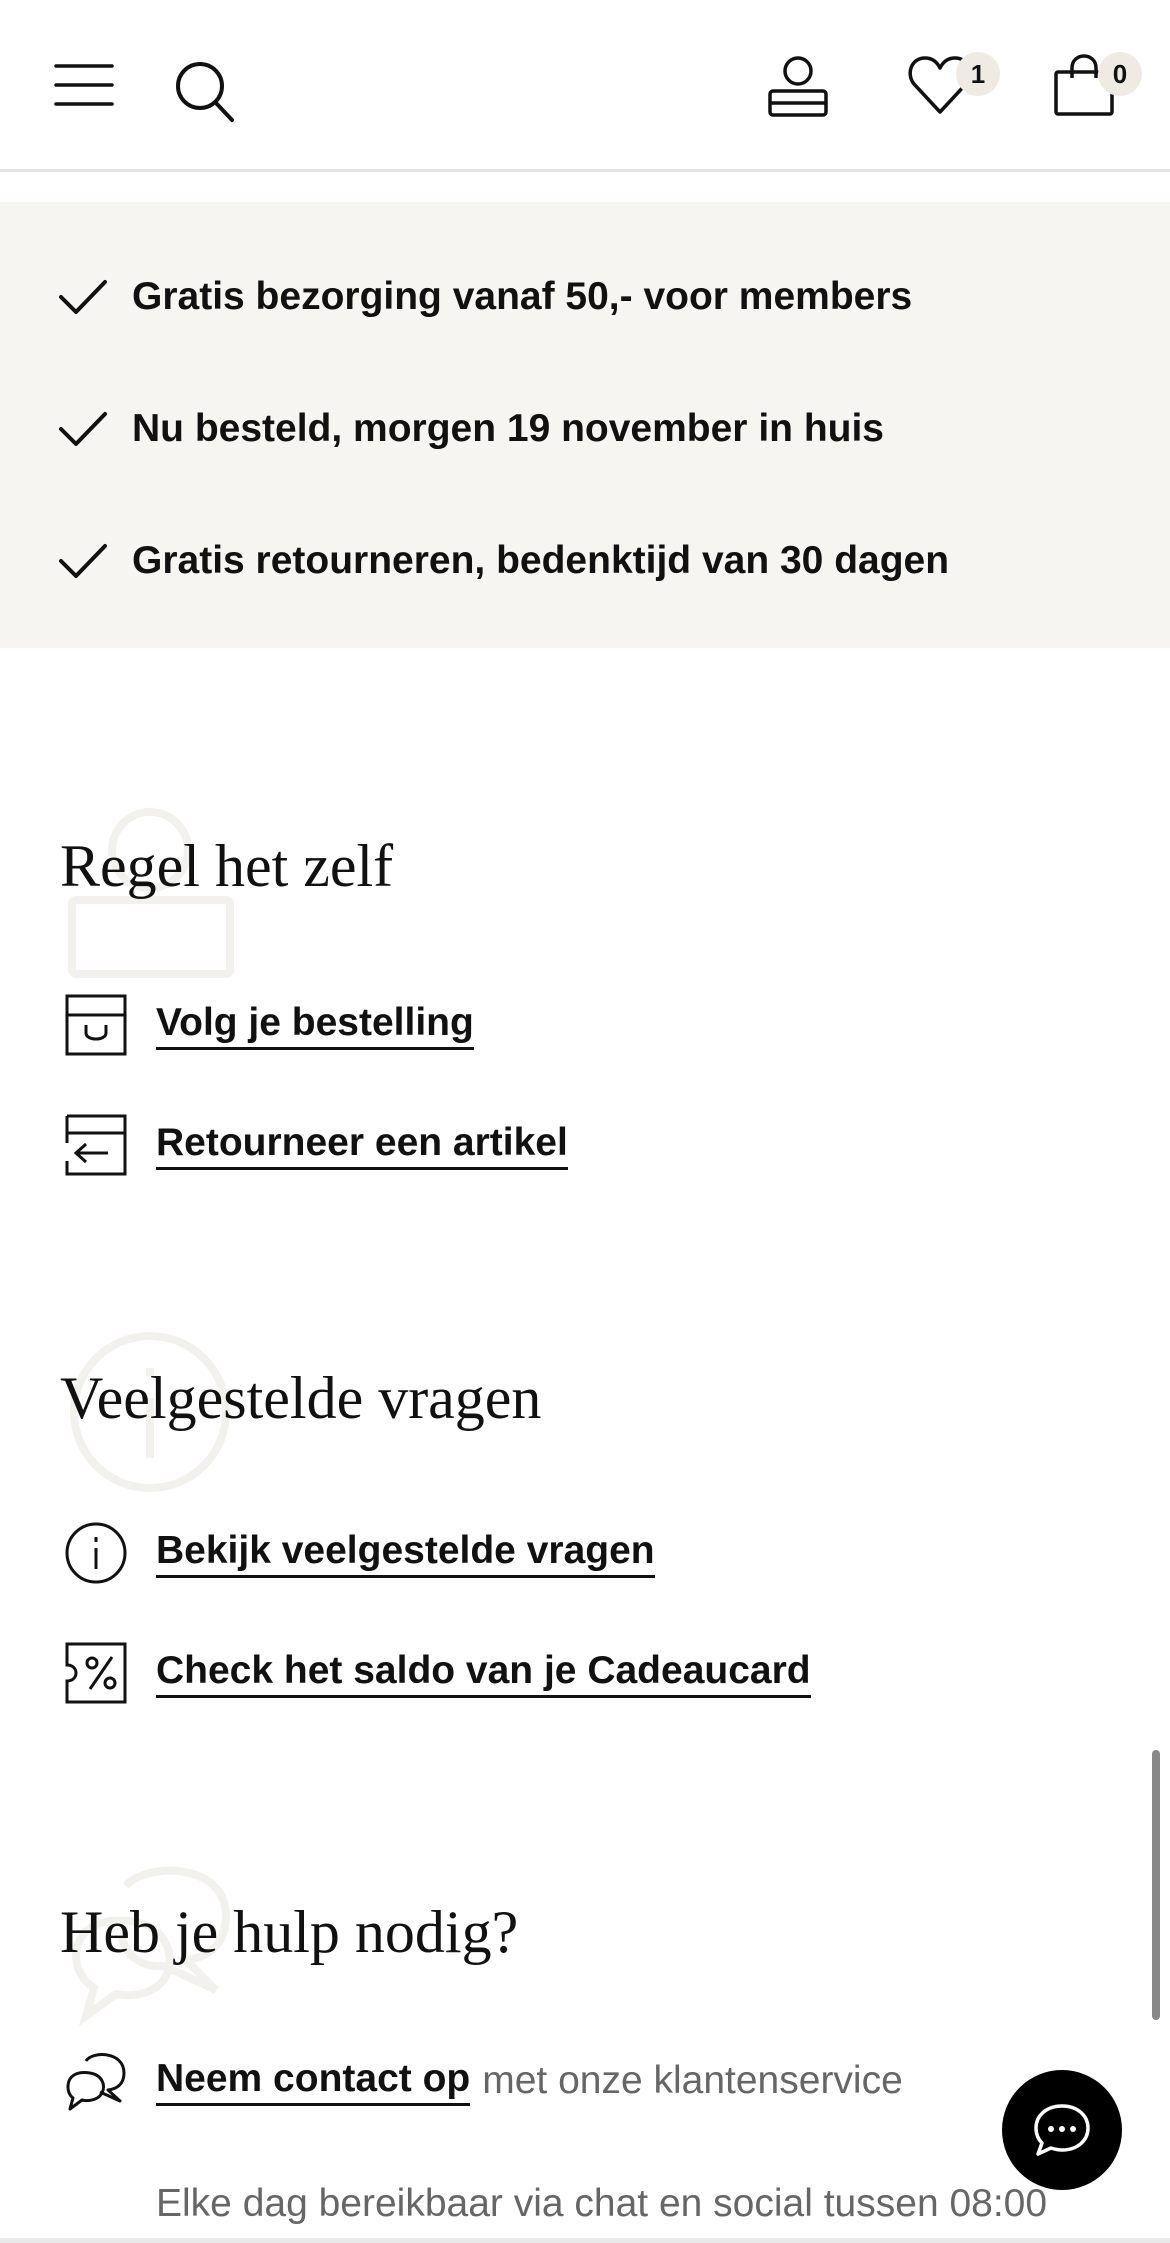  I want to click on usp-item: Nu besteld, morgen 19 november in huis, so click(471, 429).